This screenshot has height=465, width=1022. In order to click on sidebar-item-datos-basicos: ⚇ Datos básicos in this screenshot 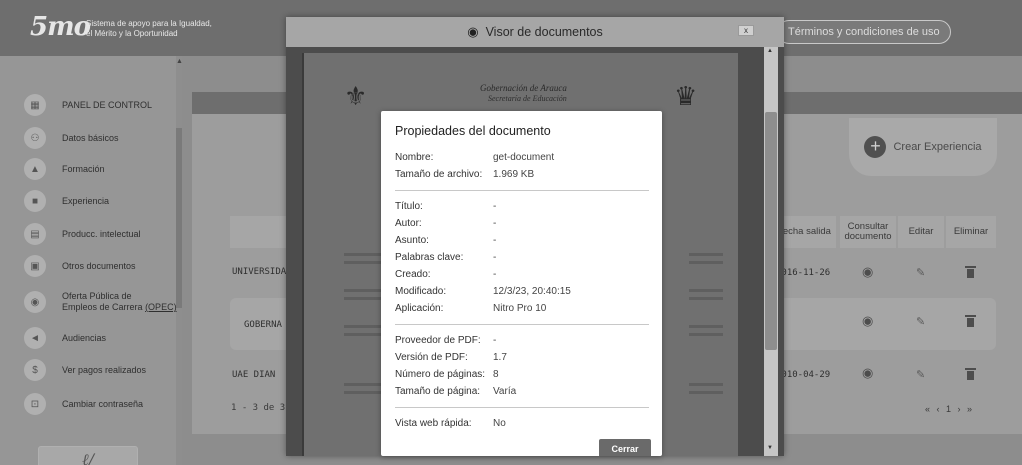, I will do `click(71, 138)`.